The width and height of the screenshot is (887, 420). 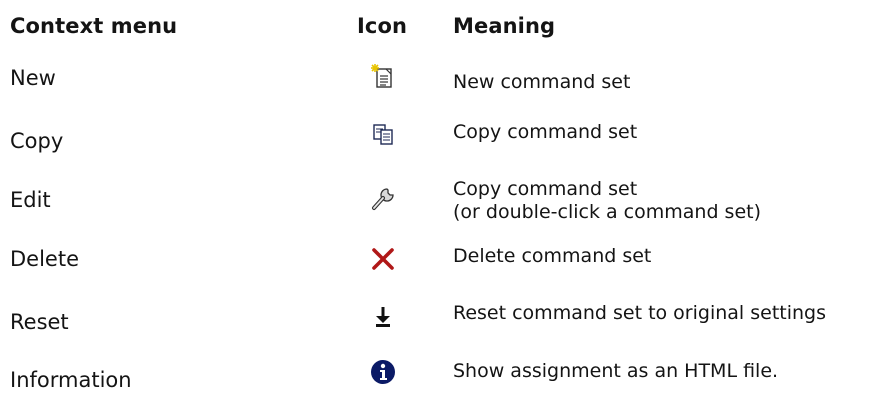 I want to click on header-context-menu: Context menu, so click(x=94, y=26).